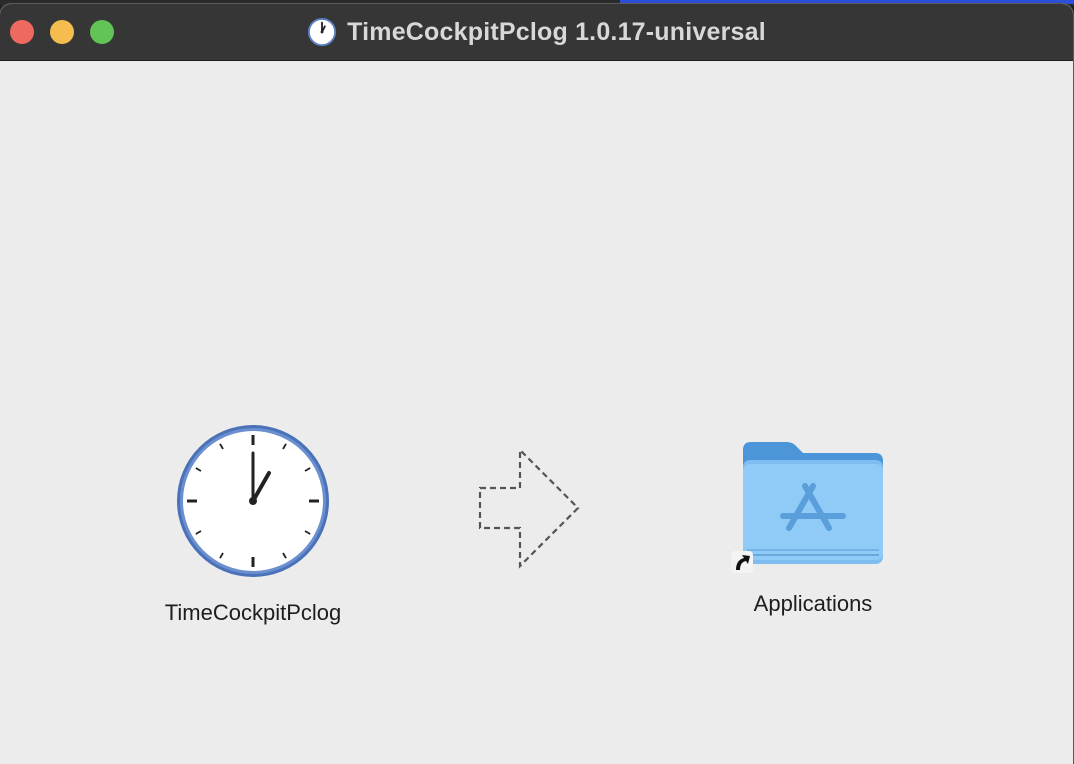 Image resolution: width=1074 pixels, height=764 pixels. I want to click on applications-label: Applications, so click(813, 603).